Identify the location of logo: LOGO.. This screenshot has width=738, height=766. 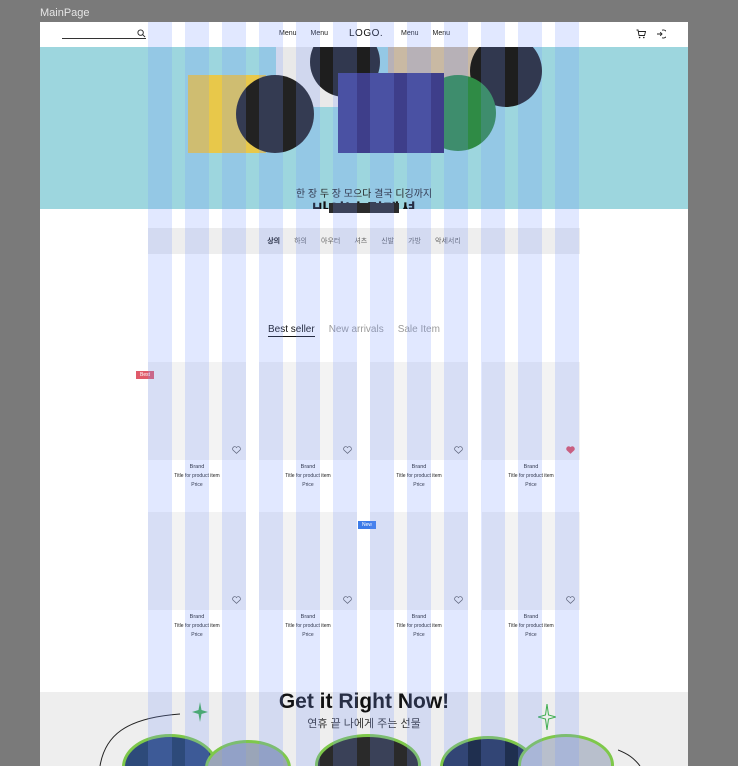
(366, 33).